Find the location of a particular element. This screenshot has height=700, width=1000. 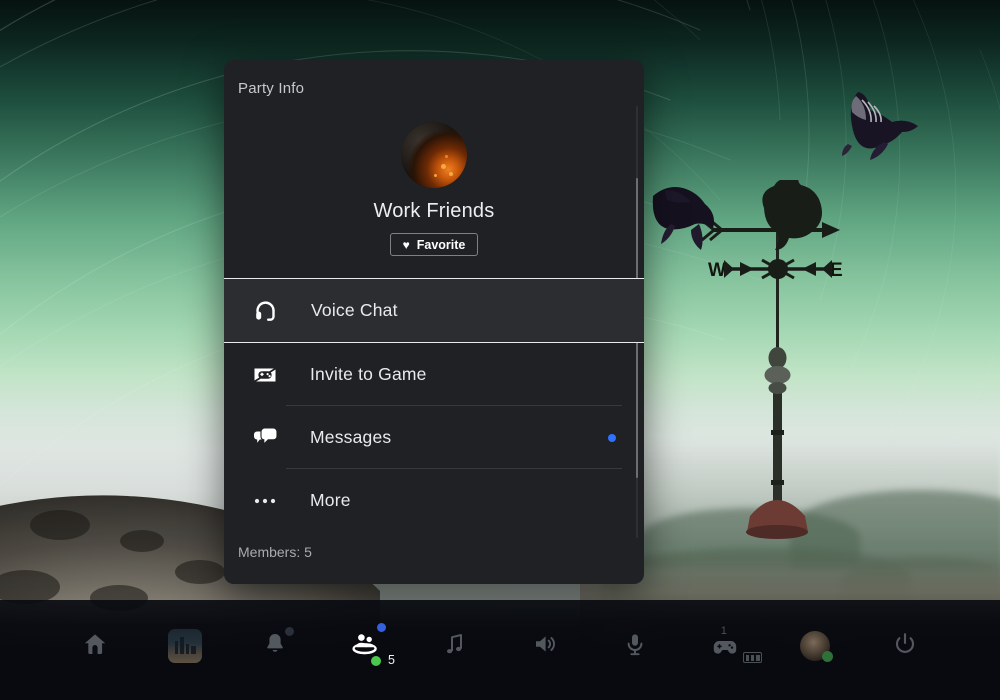

speech-bubbles-icon is located at coordinates (265, 438).